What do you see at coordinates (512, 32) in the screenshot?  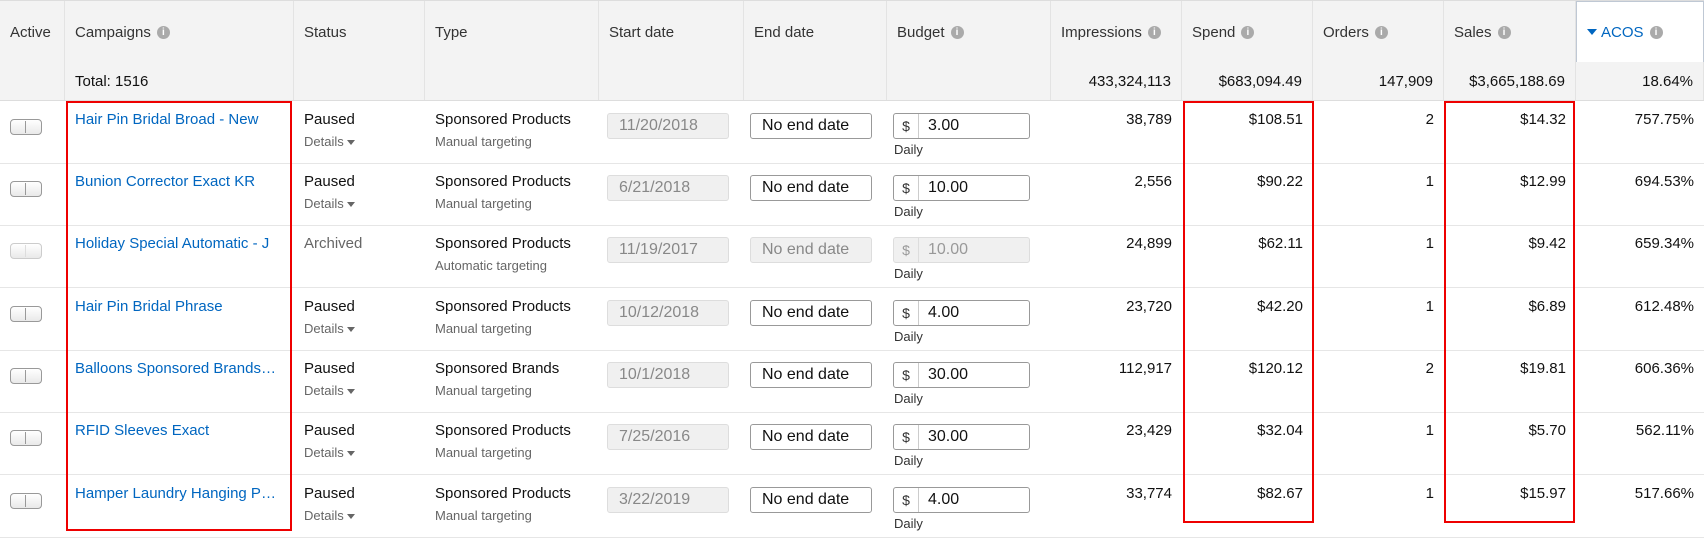 I see `col-type: Type` at bounding box center [512, 32].